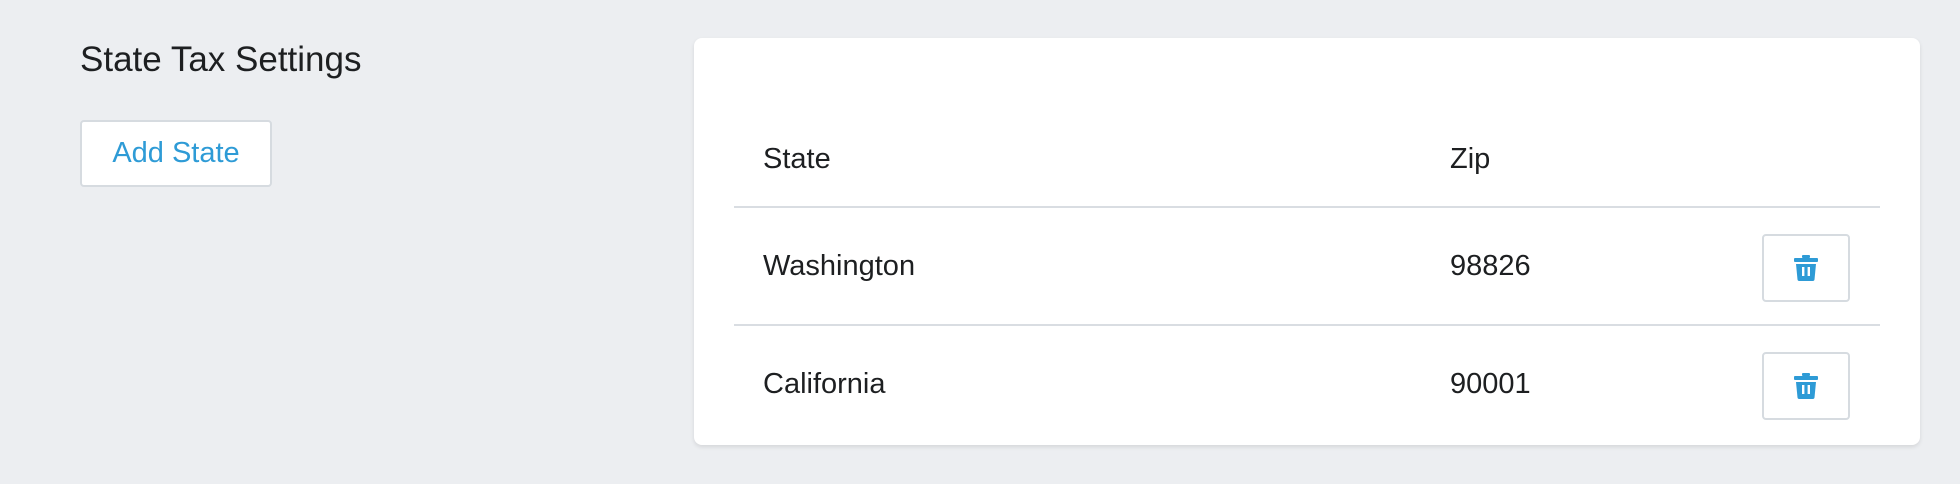  Describe the element at coordinates (797, 159) in the screenshot. I see `column-header-state: State` at that location.